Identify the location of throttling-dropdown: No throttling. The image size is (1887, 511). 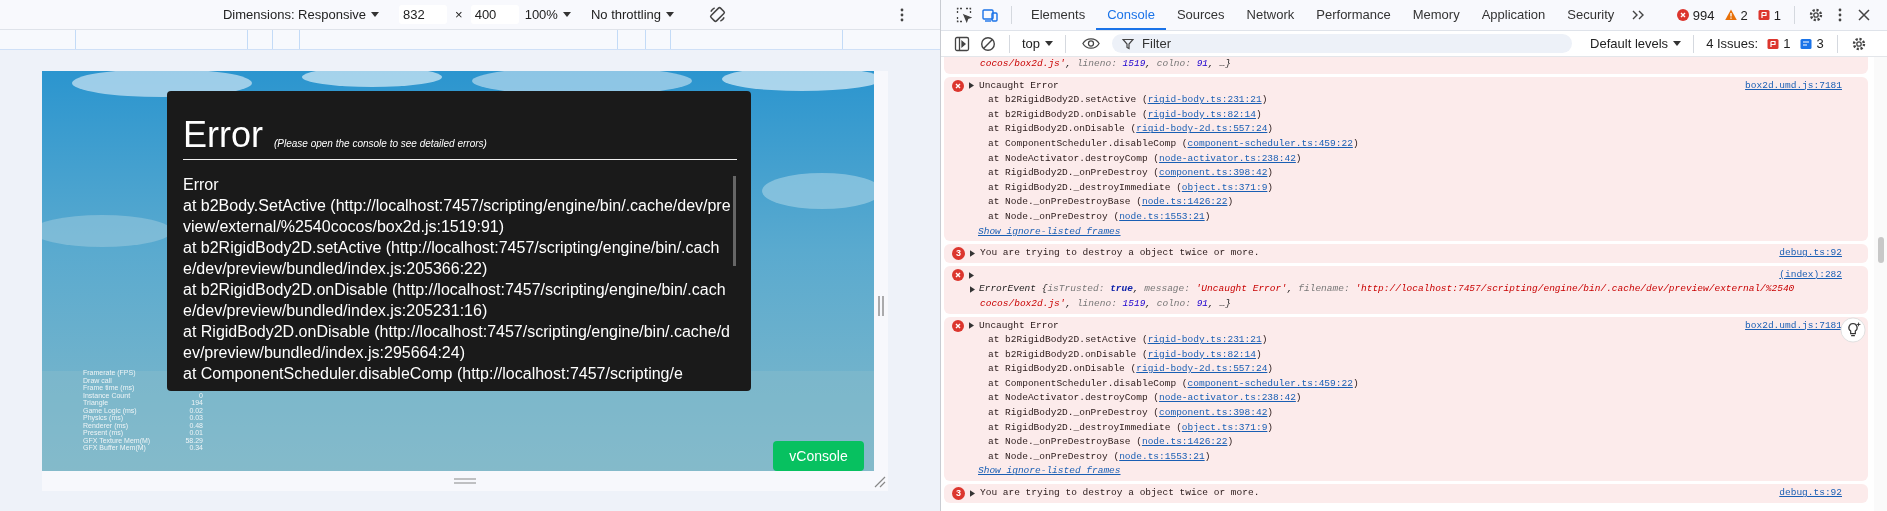
(632, 14).